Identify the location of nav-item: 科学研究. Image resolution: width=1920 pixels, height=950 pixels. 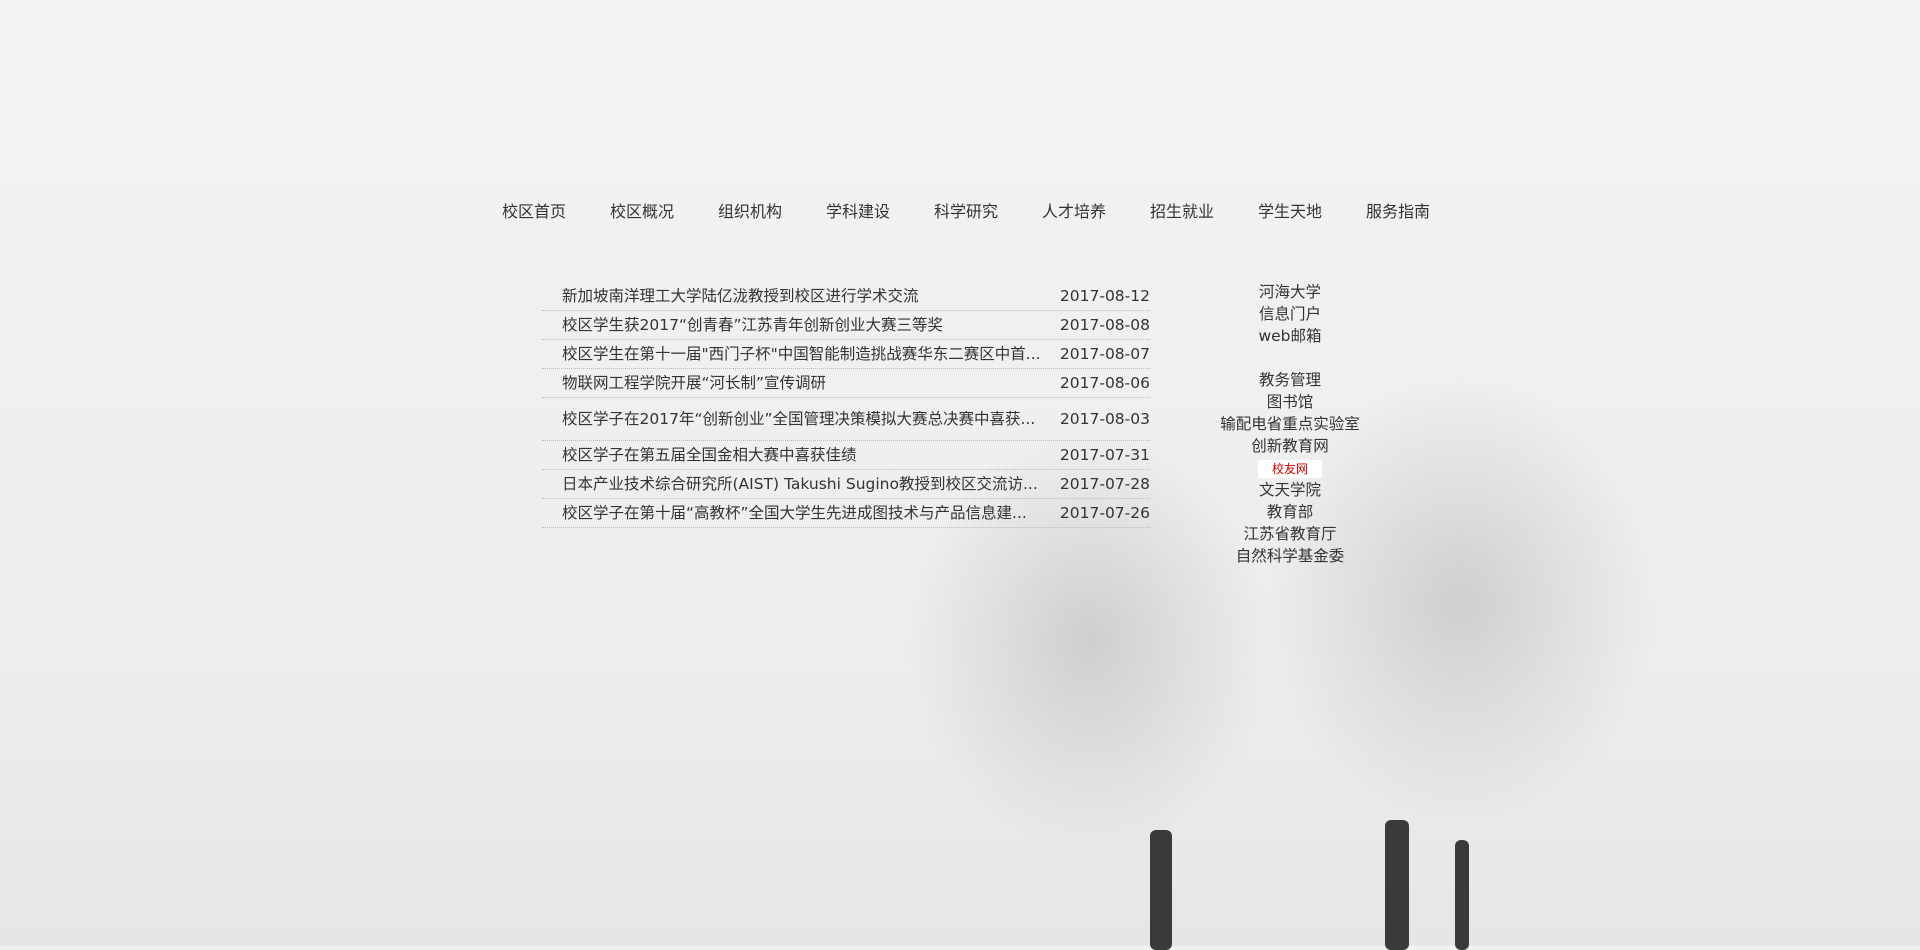
(988, 210).